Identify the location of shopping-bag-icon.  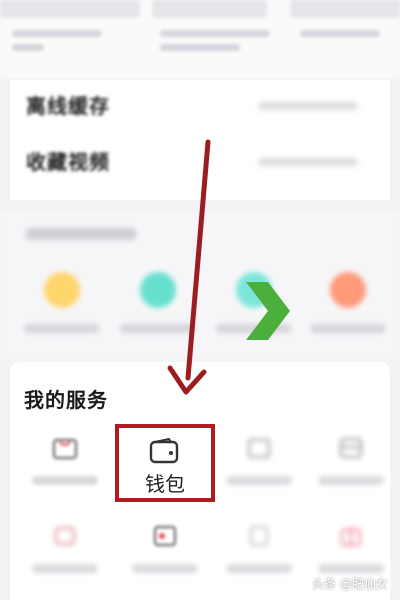
(65, 449).